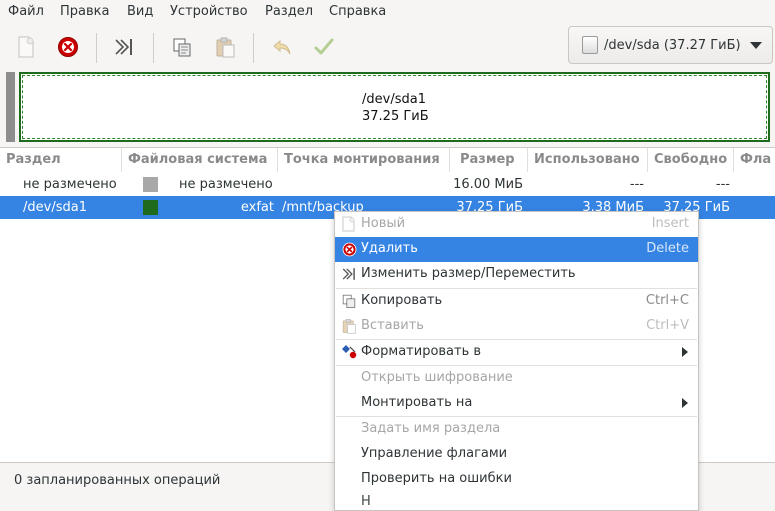 The width and height of the screenshot is (775, 511). I want to click on resize-move-button, so click(124, 47).